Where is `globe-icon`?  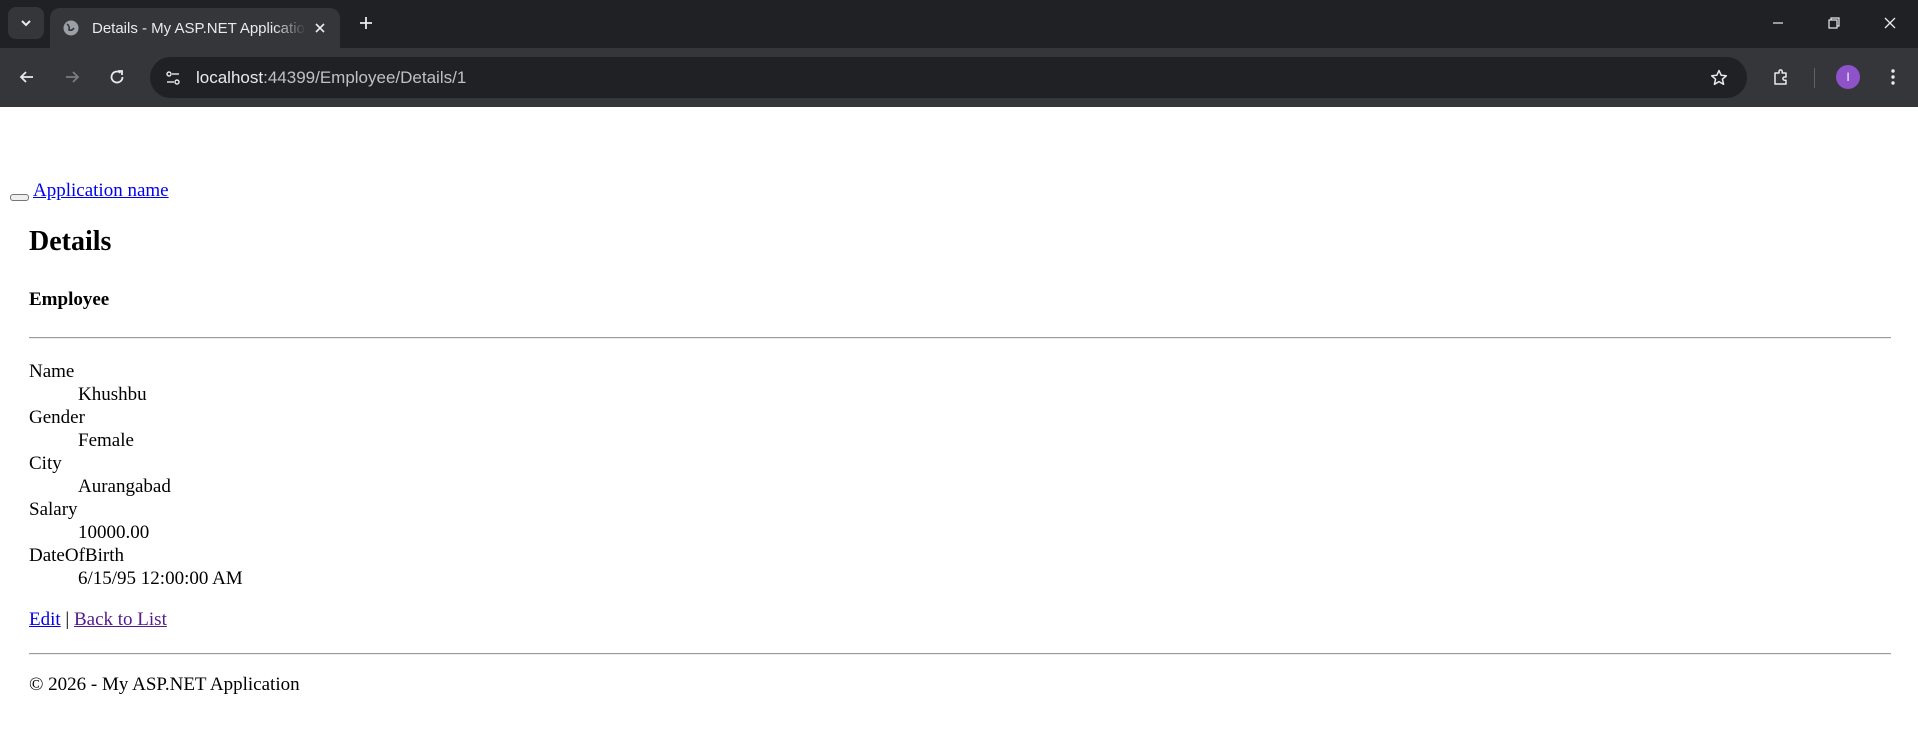 globe-icon is located at coordinates (71, 28).